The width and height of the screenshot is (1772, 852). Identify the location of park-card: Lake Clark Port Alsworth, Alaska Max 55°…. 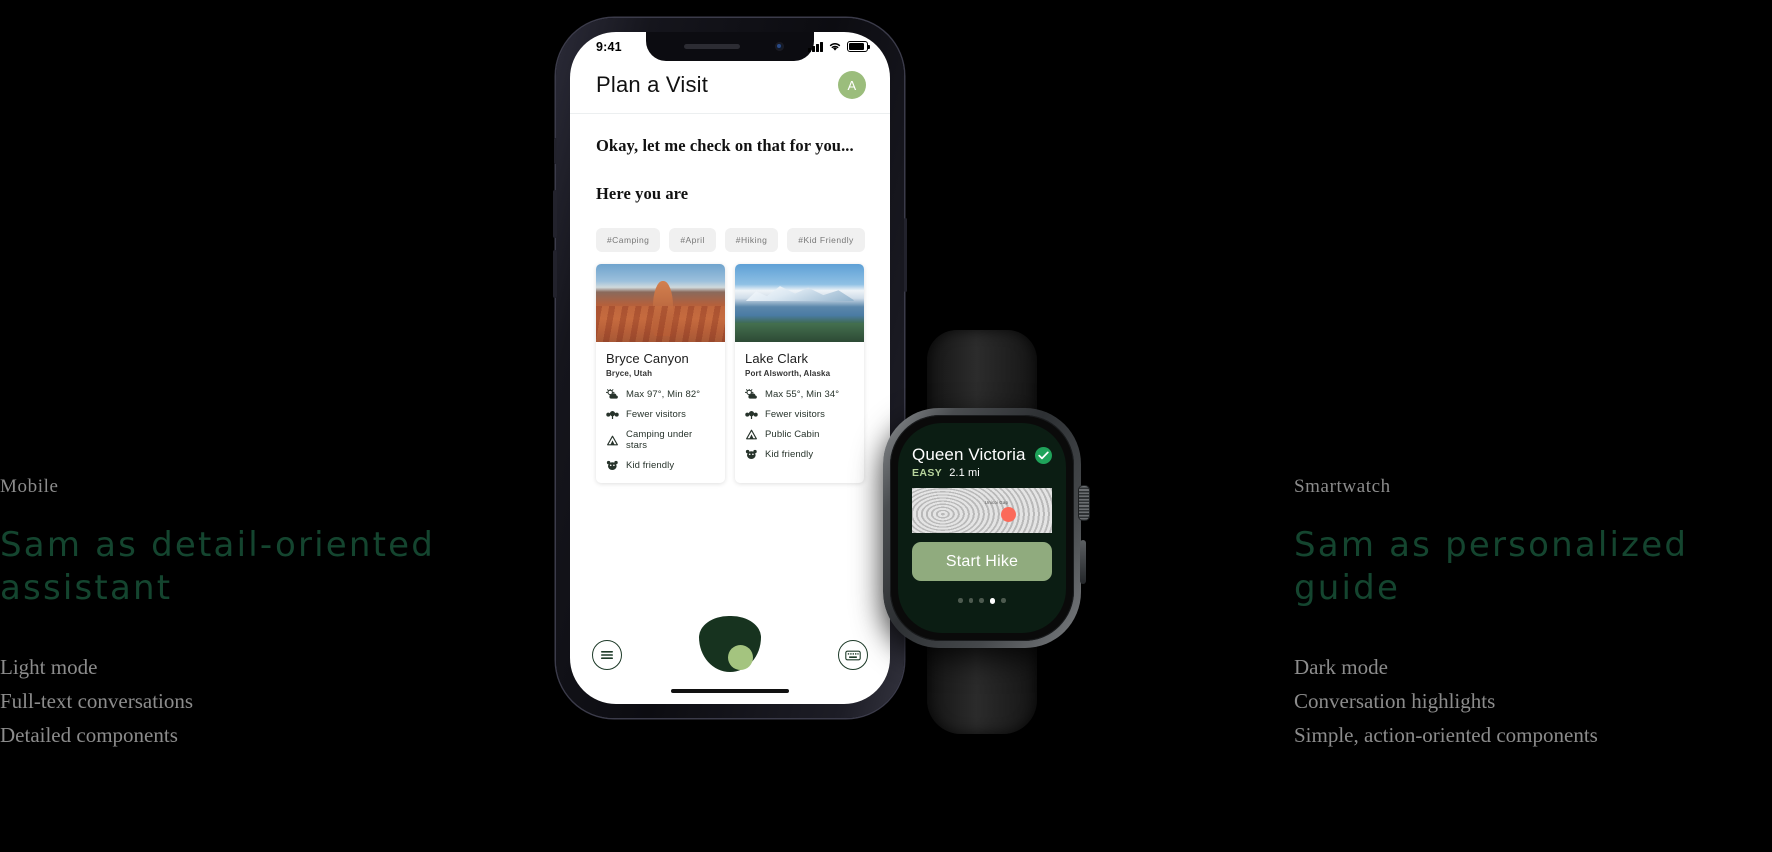
(799, 373).